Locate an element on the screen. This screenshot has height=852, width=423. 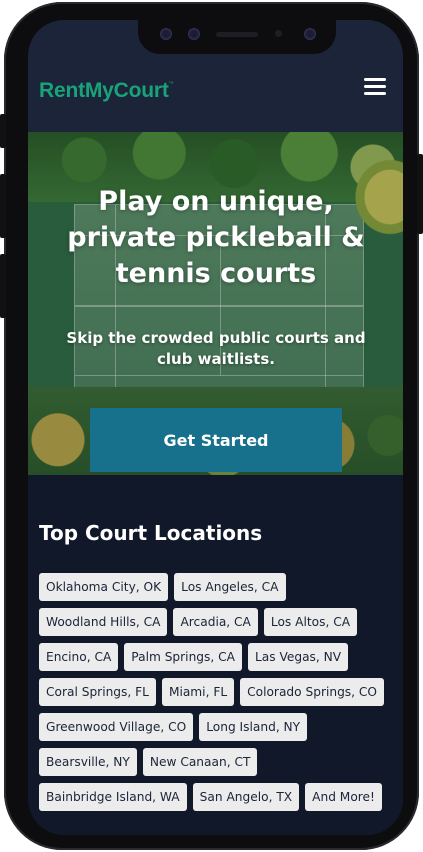
location-chip: Bearsville, NY is located at coordinates (88, 762).